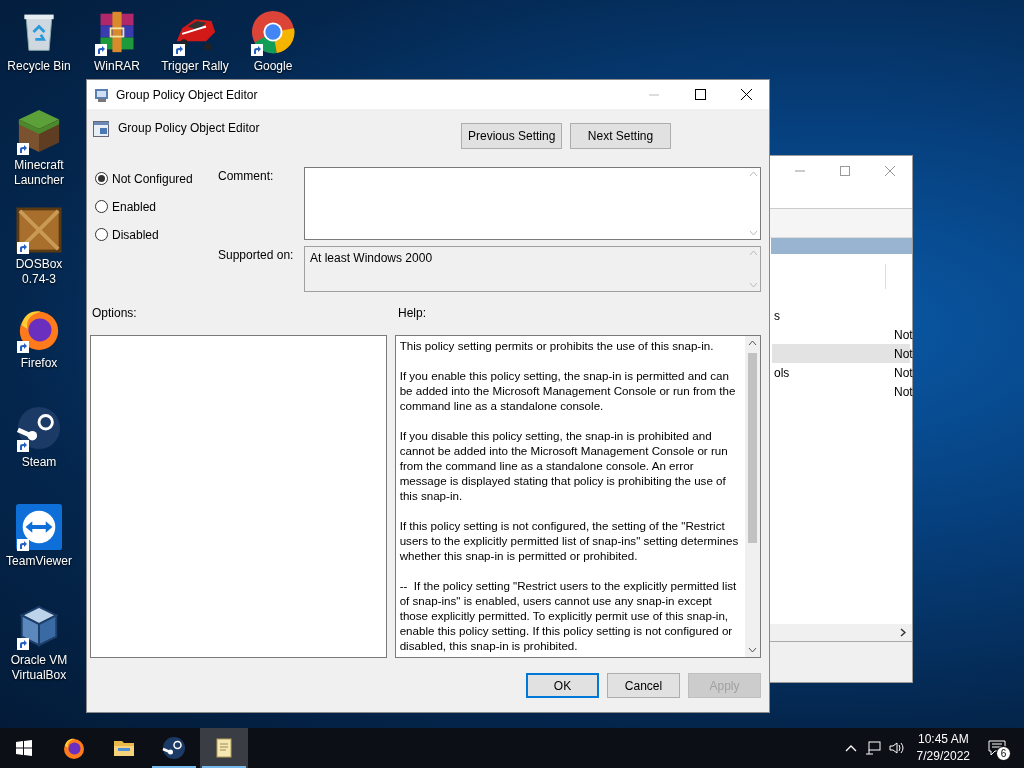 The width and height of the screenshot is (1024, 768). Describe the element at coordinates (39, 173) in the screenshot. I see `desktop-icon-label: Minecraft Launcher` at that location.